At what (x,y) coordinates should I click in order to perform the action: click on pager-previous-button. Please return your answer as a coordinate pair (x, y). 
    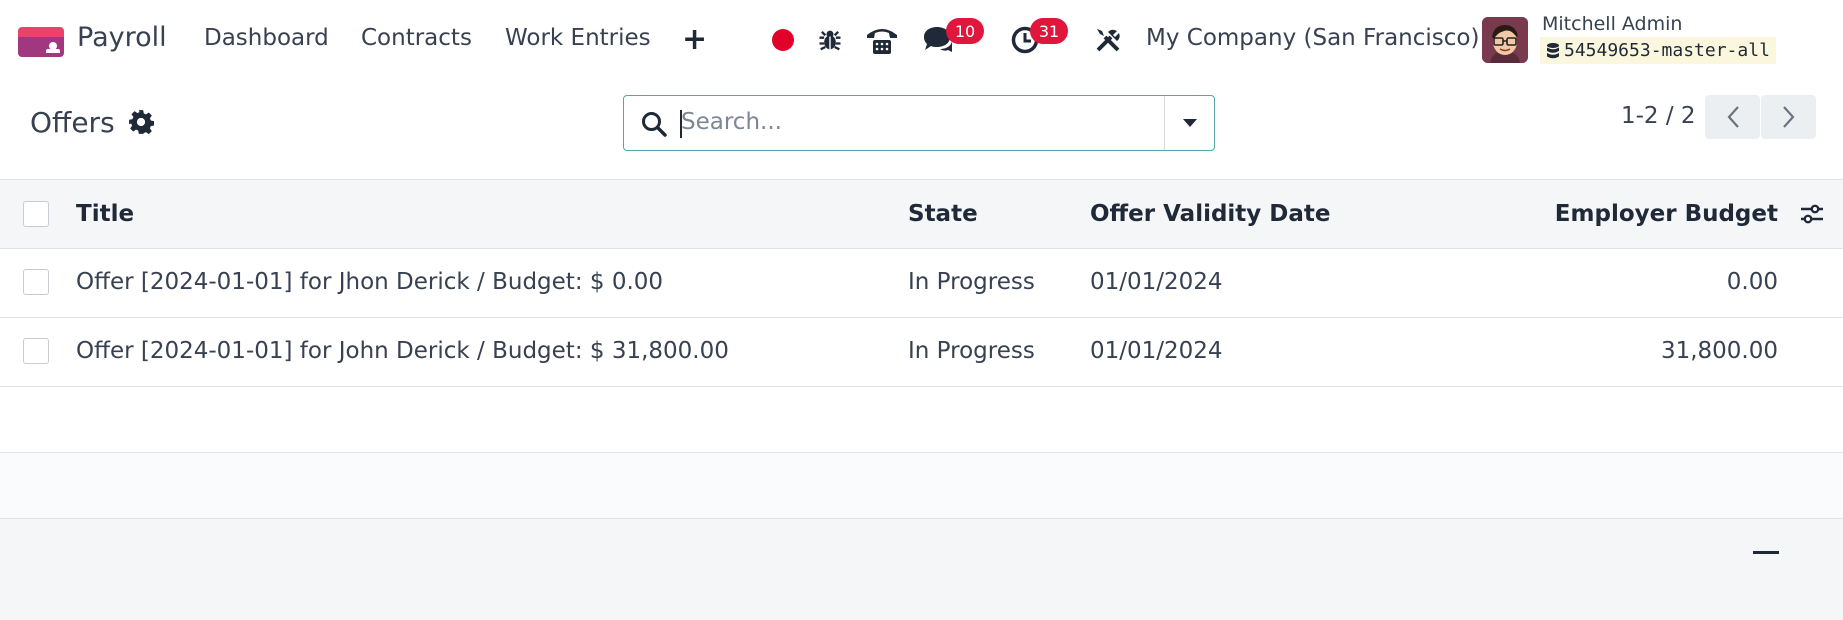
    Looking at the image, I should click on (1732, 117).